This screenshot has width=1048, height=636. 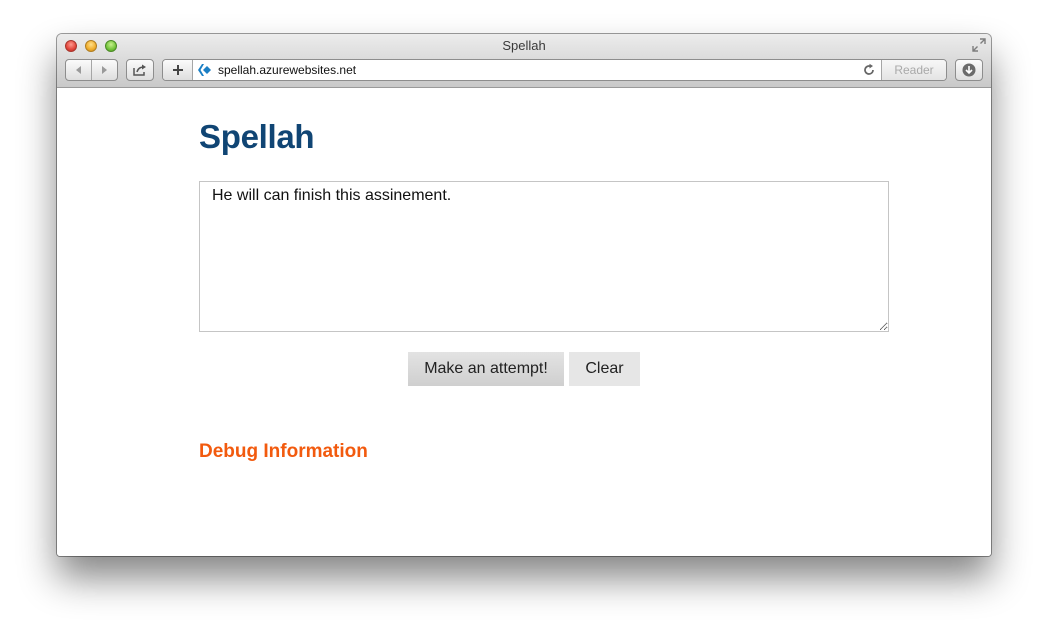 I want to click on title-bar: Spellah spellah.azurewebsites.net Reader, so click(x=524, y=61).